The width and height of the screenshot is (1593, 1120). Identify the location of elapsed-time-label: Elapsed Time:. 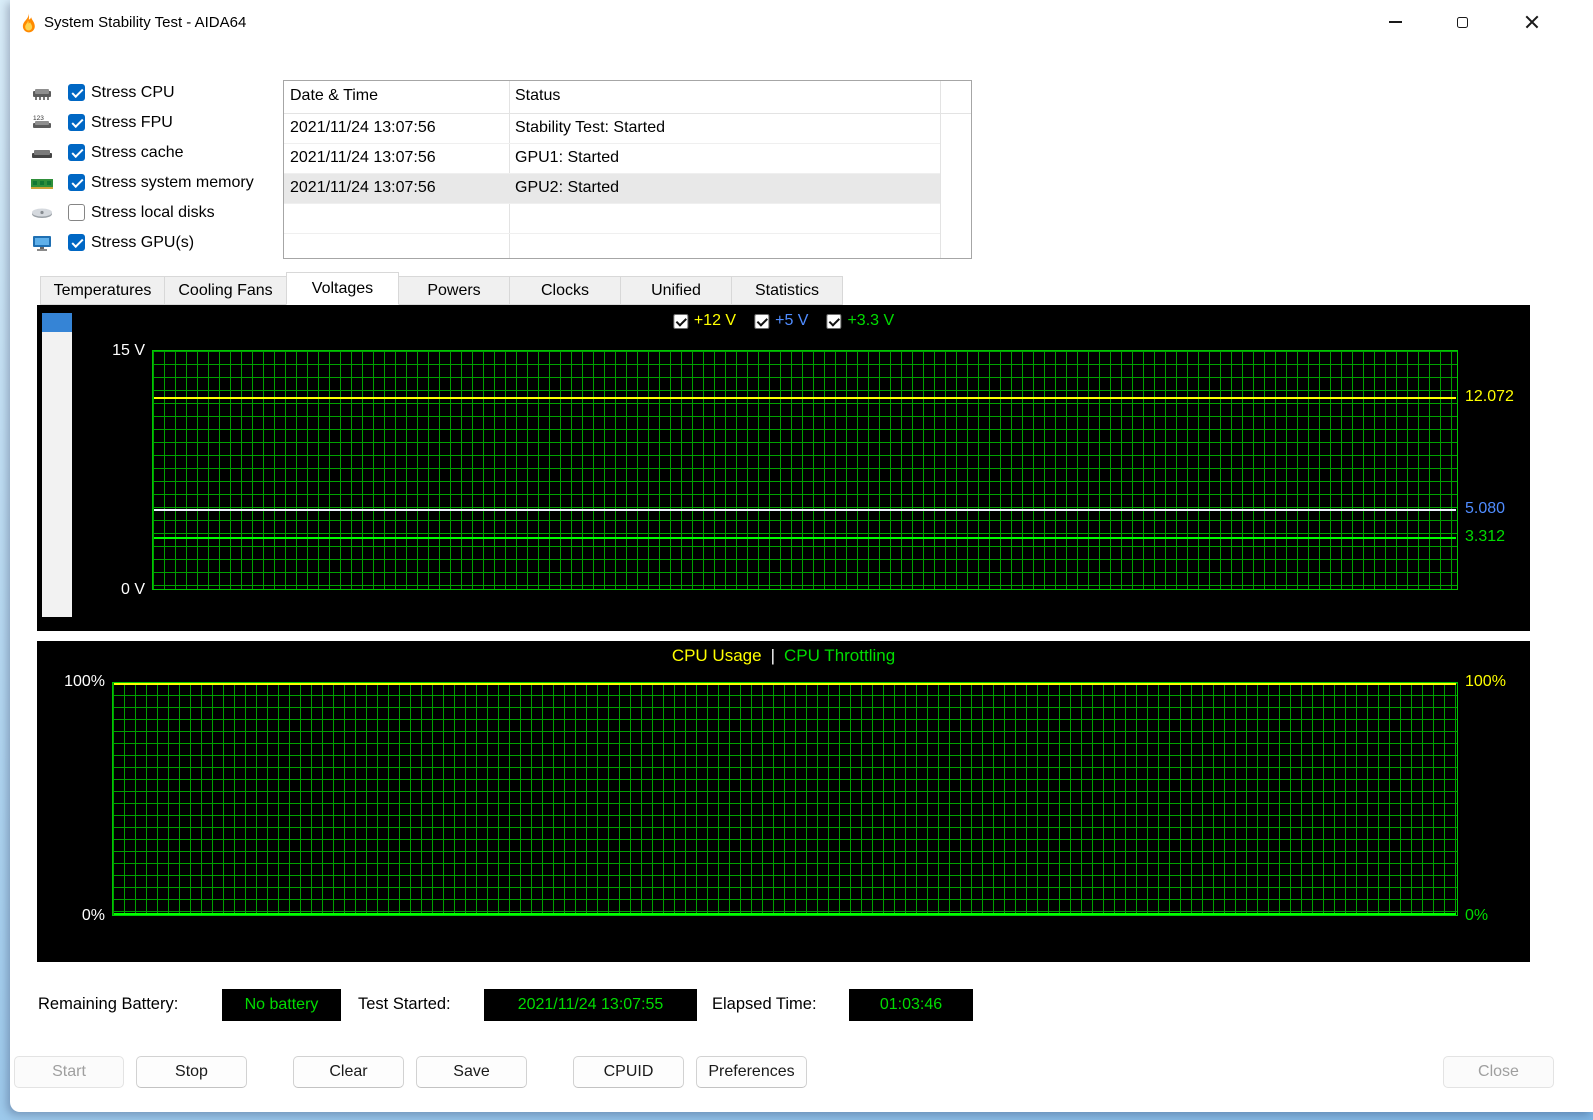
(764, 1004).